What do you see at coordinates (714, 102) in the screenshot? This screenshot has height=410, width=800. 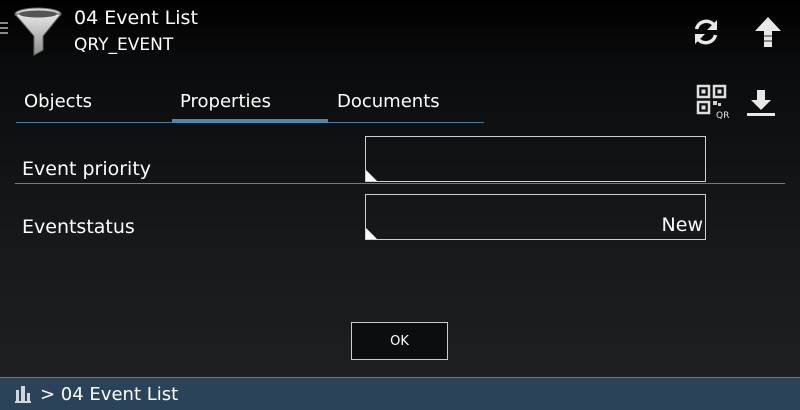 I see `qr-code-icon: QR` at bounding box center [714, 102].